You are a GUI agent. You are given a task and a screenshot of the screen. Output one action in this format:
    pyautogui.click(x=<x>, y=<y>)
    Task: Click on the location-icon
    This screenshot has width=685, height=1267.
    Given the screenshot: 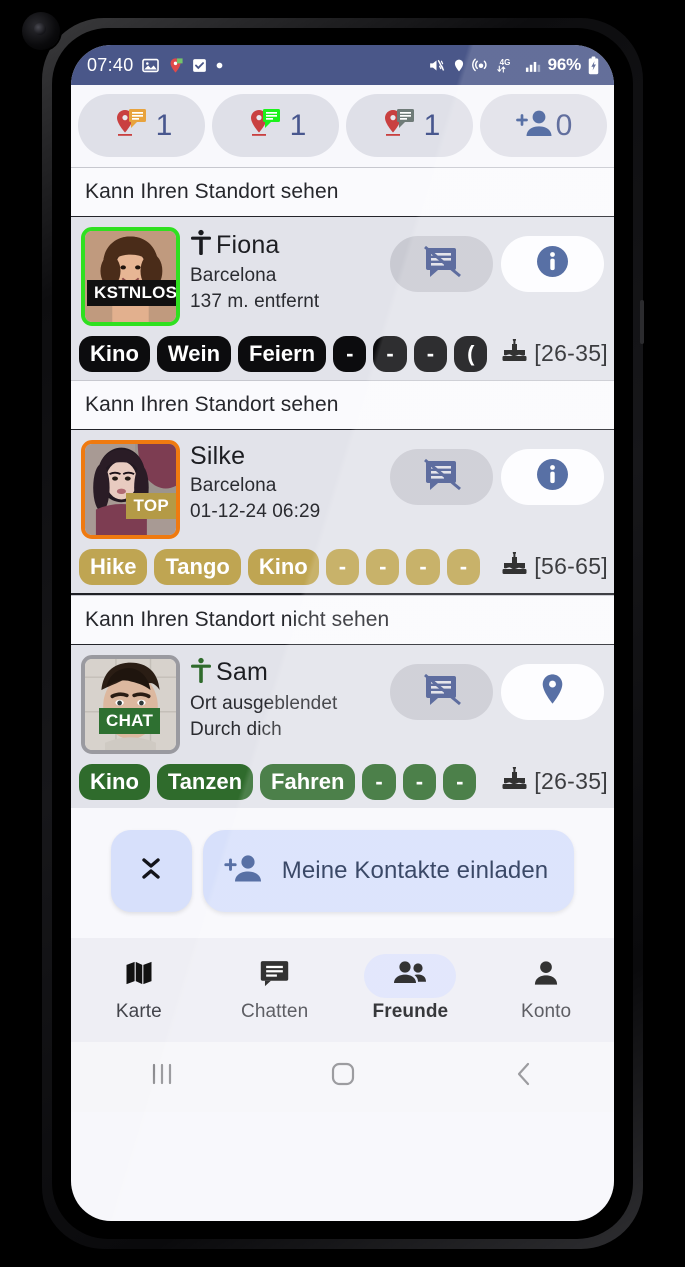 What is the action you would take?
    pyautogui.click(x=459, y=65)
    